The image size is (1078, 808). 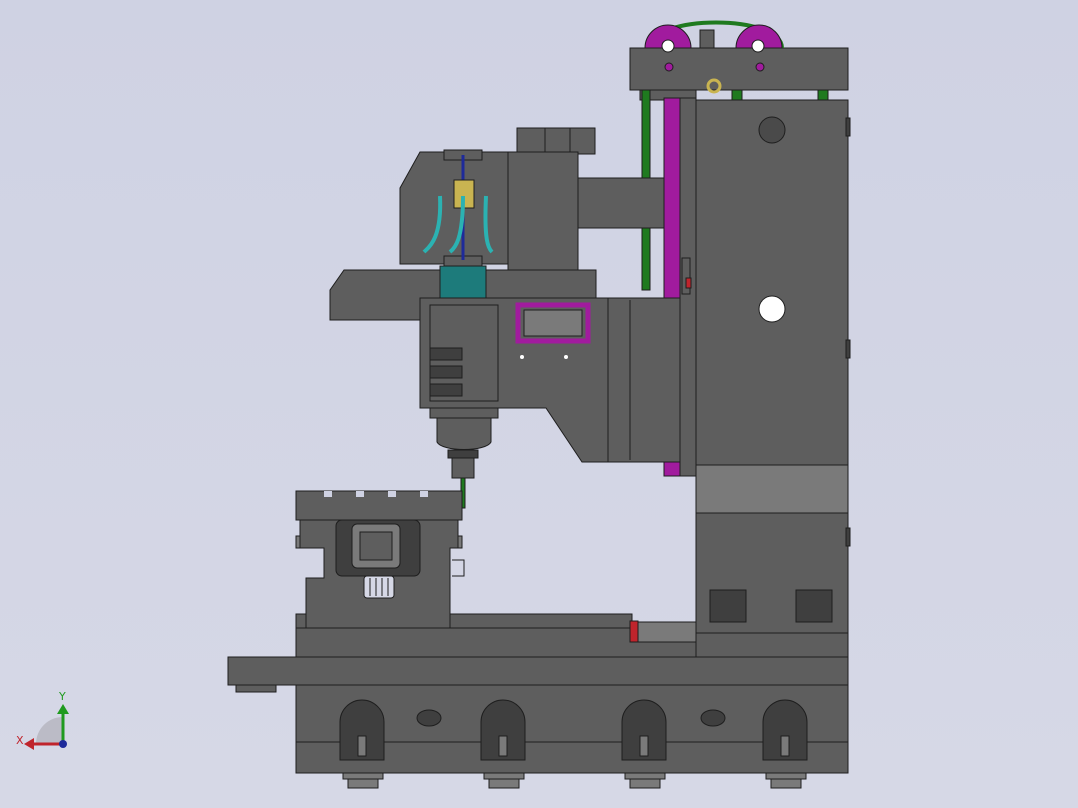 What do you see at coordinates (574, 780) in the screenshot?
I see `leveling-feet` at bounding box center [574, 780].